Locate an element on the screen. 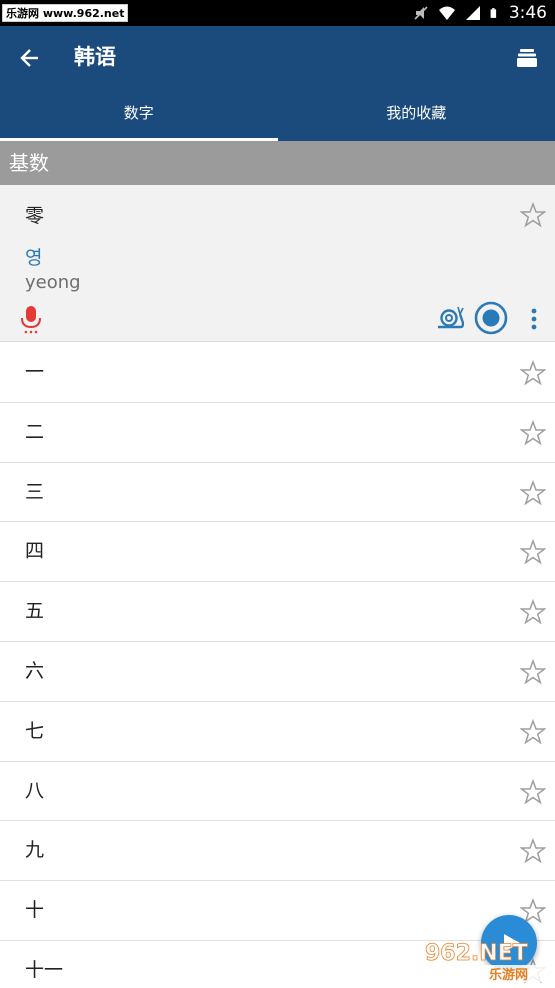 This screenshot has width=555, height=988. snail-icon is located at coordinates (450, 318).